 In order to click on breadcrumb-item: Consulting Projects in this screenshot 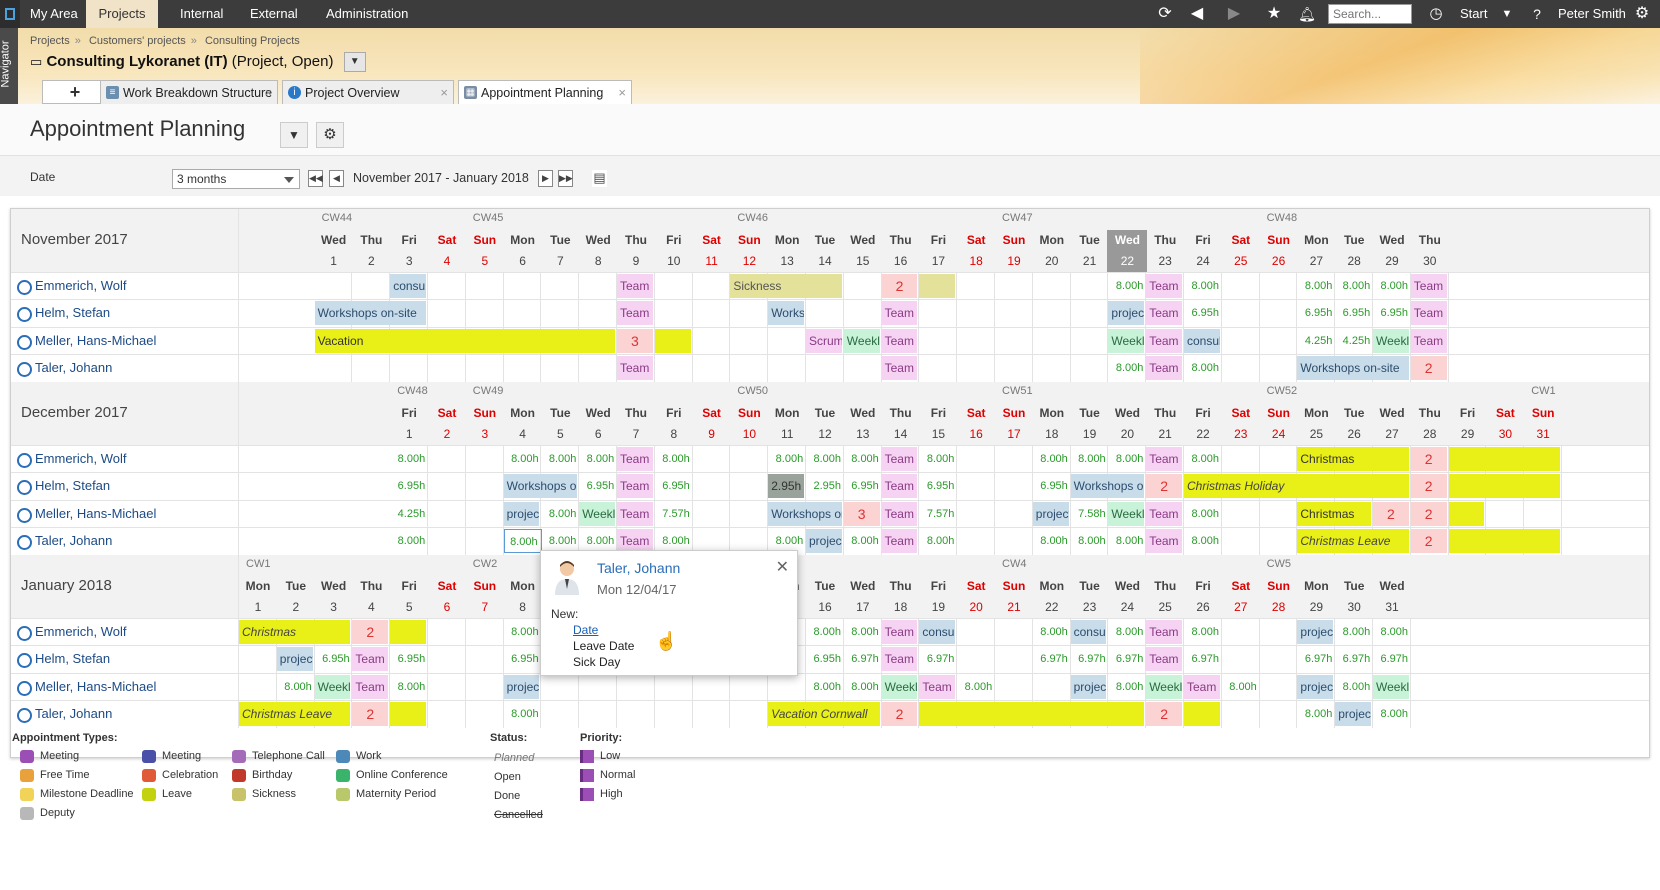, I will do `click(252, 41)`.